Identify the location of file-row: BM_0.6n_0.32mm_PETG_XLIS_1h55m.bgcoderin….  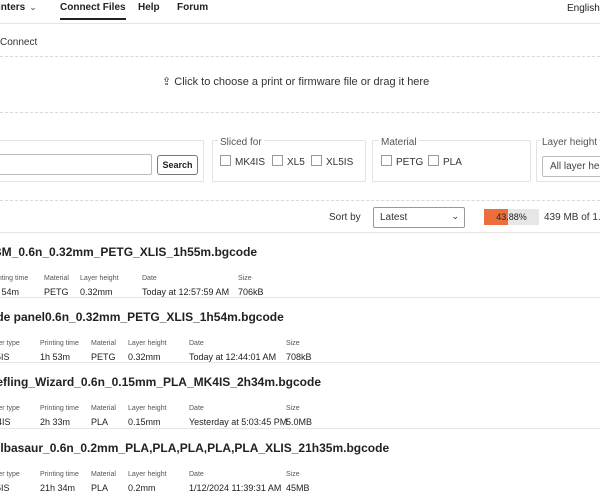
(300, 265).